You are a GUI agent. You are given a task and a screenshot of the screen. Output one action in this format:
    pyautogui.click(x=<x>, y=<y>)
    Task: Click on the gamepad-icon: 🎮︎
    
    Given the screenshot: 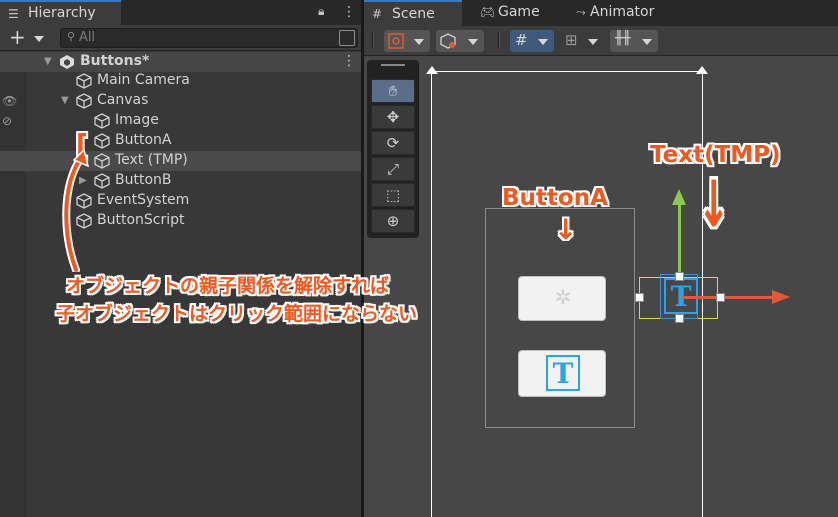 What is the action you would take?
    pyautogui.click(x=488, y=12)
    